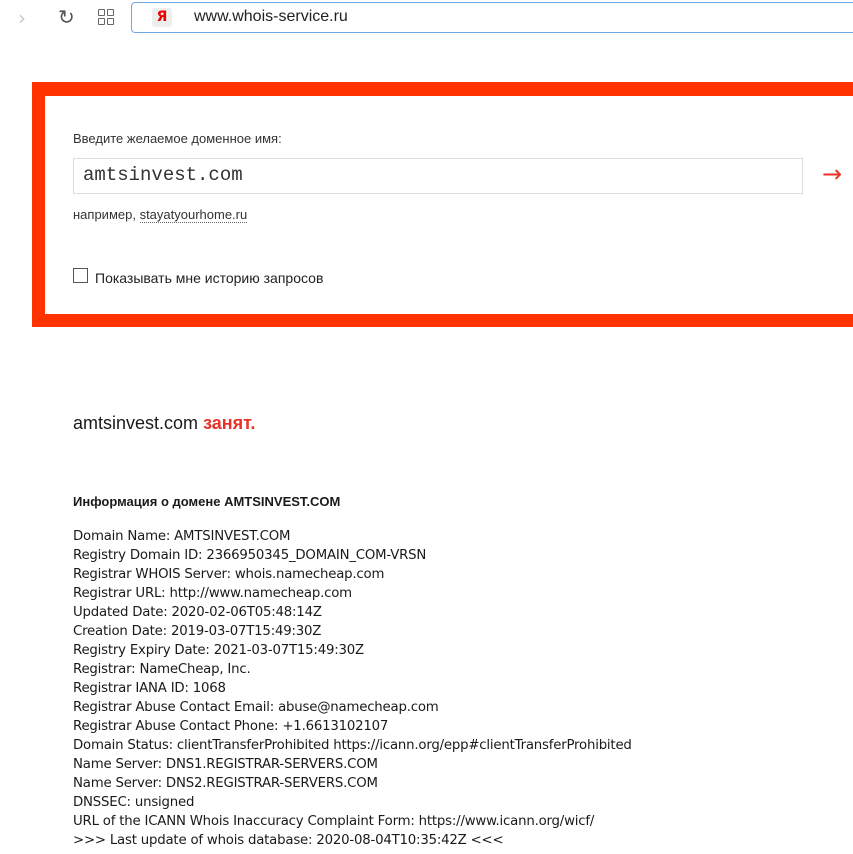 This screenshot has width=853, height=854. Describe the element at coordinates (149, 688) in the screenshot. I see `whois-line: Registrar IANA ID: 1068` at that location.